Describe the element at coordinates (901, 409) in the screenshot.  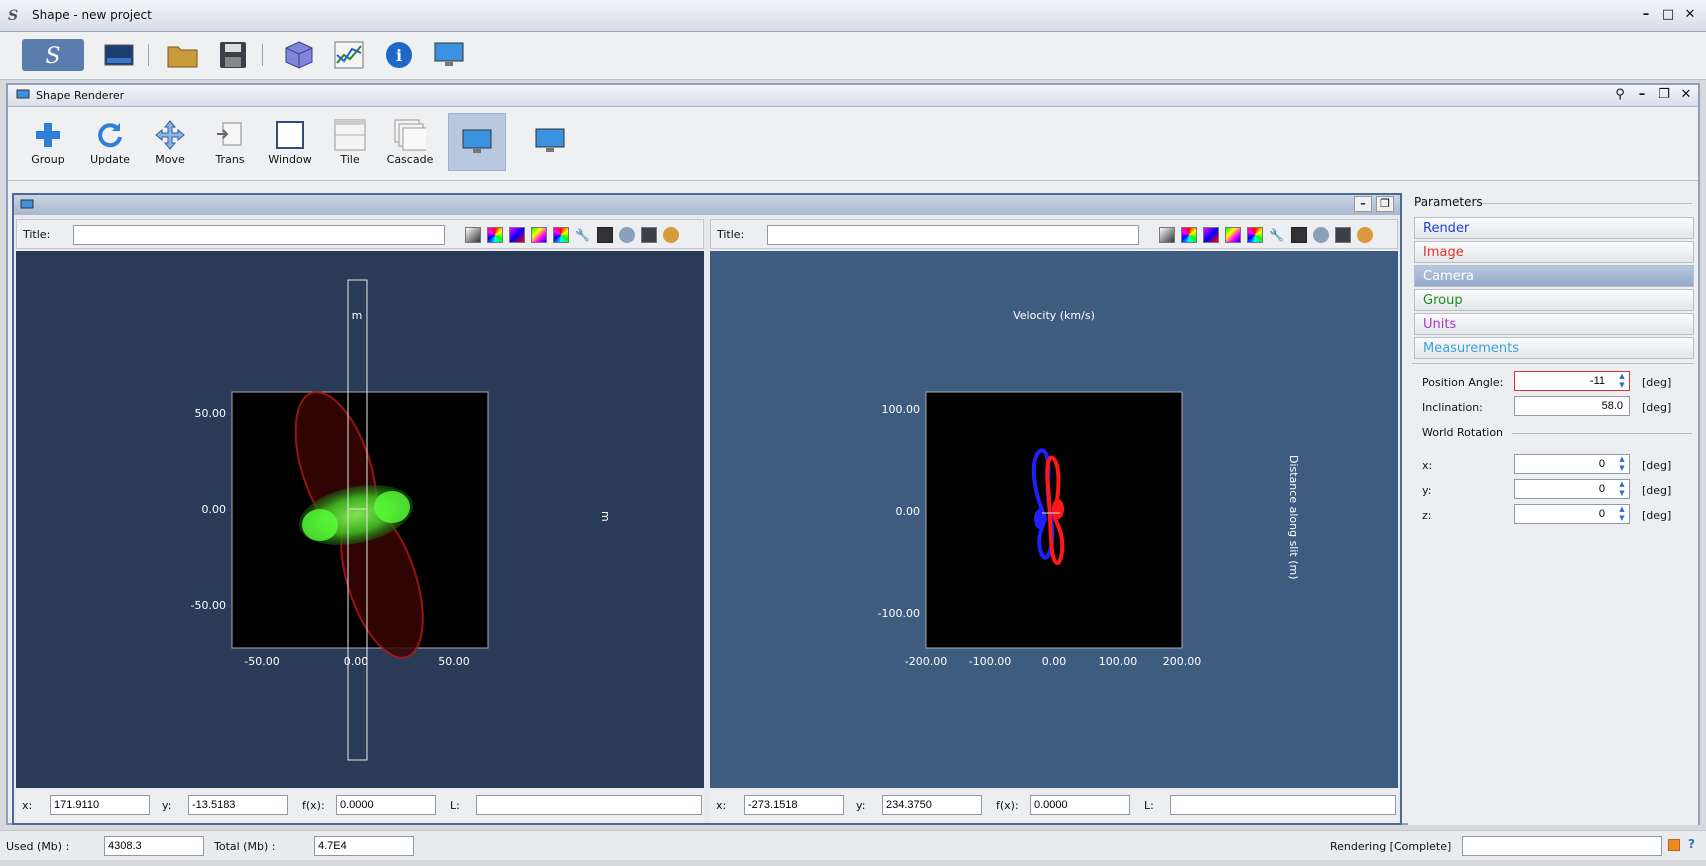
I see `y-tick-label: 100.00` at that location.